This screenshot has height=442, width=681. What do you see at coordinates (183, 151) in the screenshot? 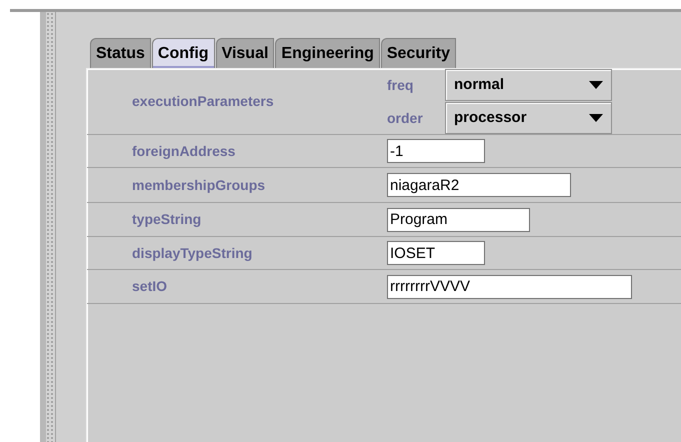
I see `property-label: foreignAddress` at bounding box center [183, 151].